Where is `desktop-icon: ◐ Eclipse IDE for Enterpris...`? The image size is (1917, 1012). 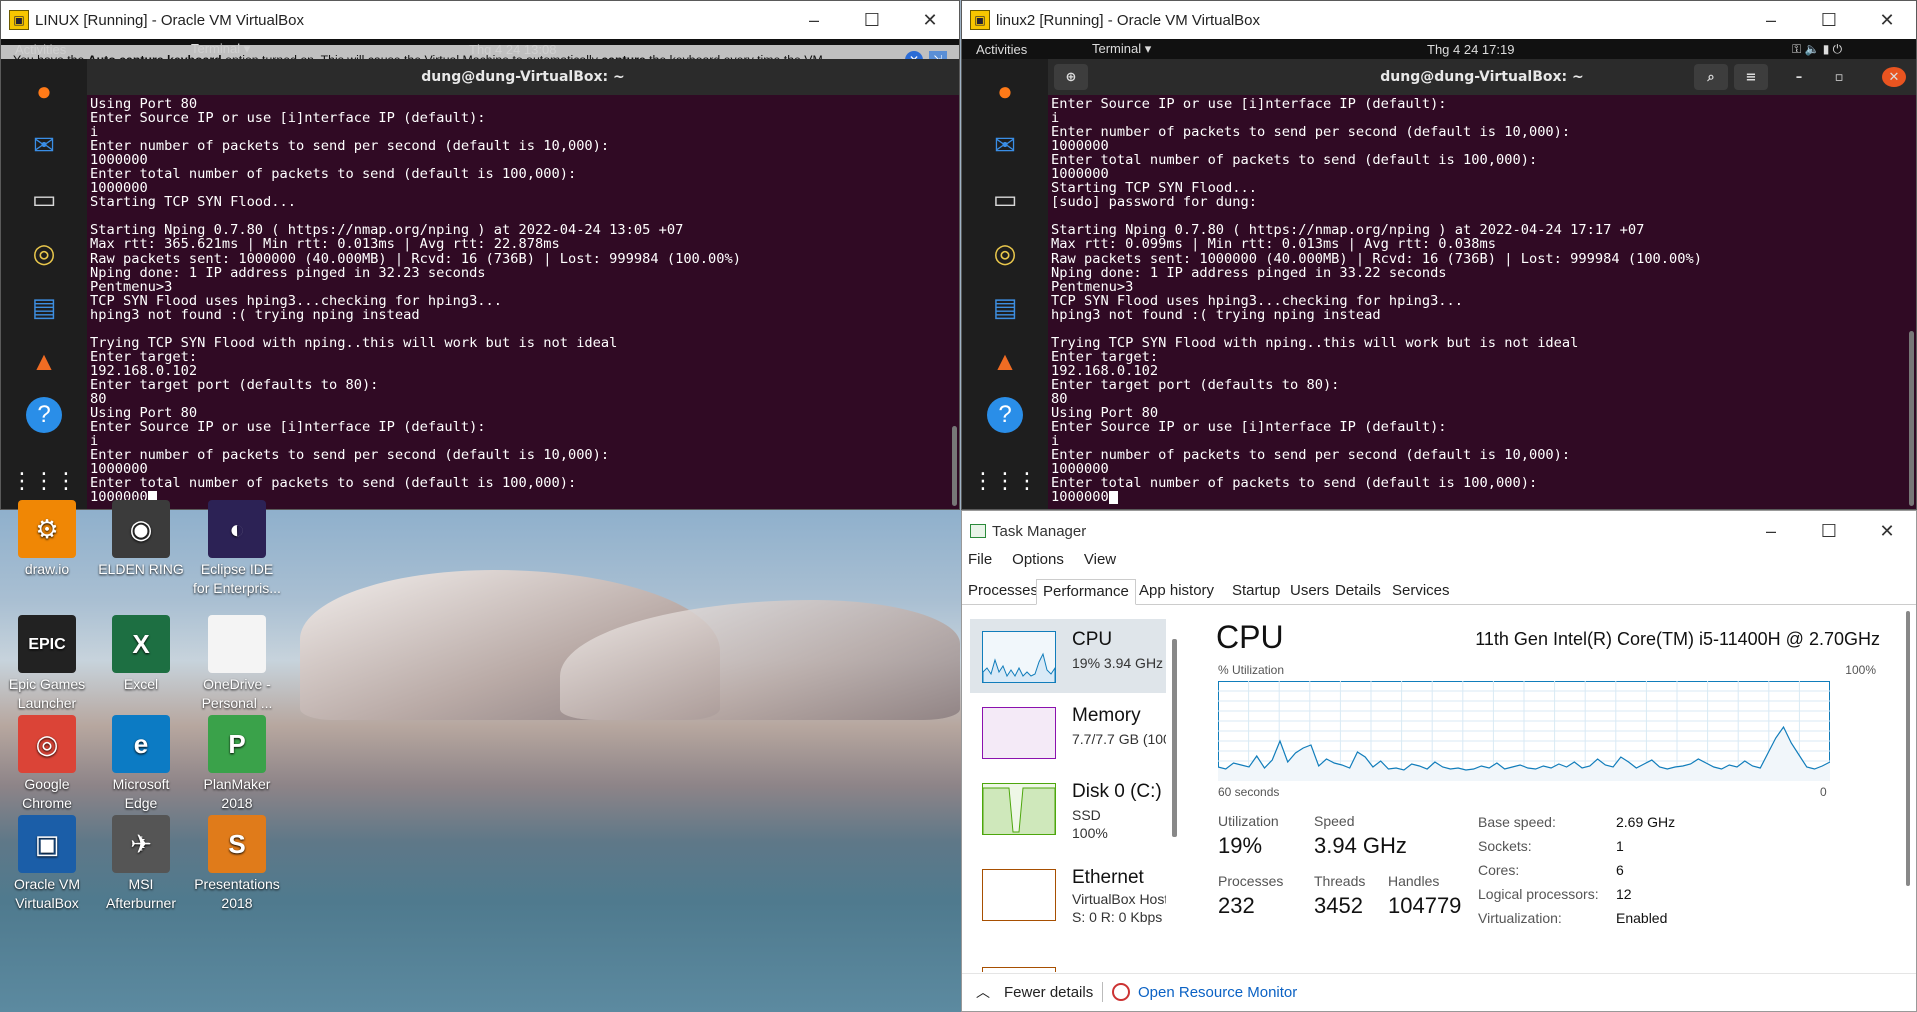
desktop-icon: ◐ Eclipse IDE for Enterpris... is located at coordinates (237, 549).